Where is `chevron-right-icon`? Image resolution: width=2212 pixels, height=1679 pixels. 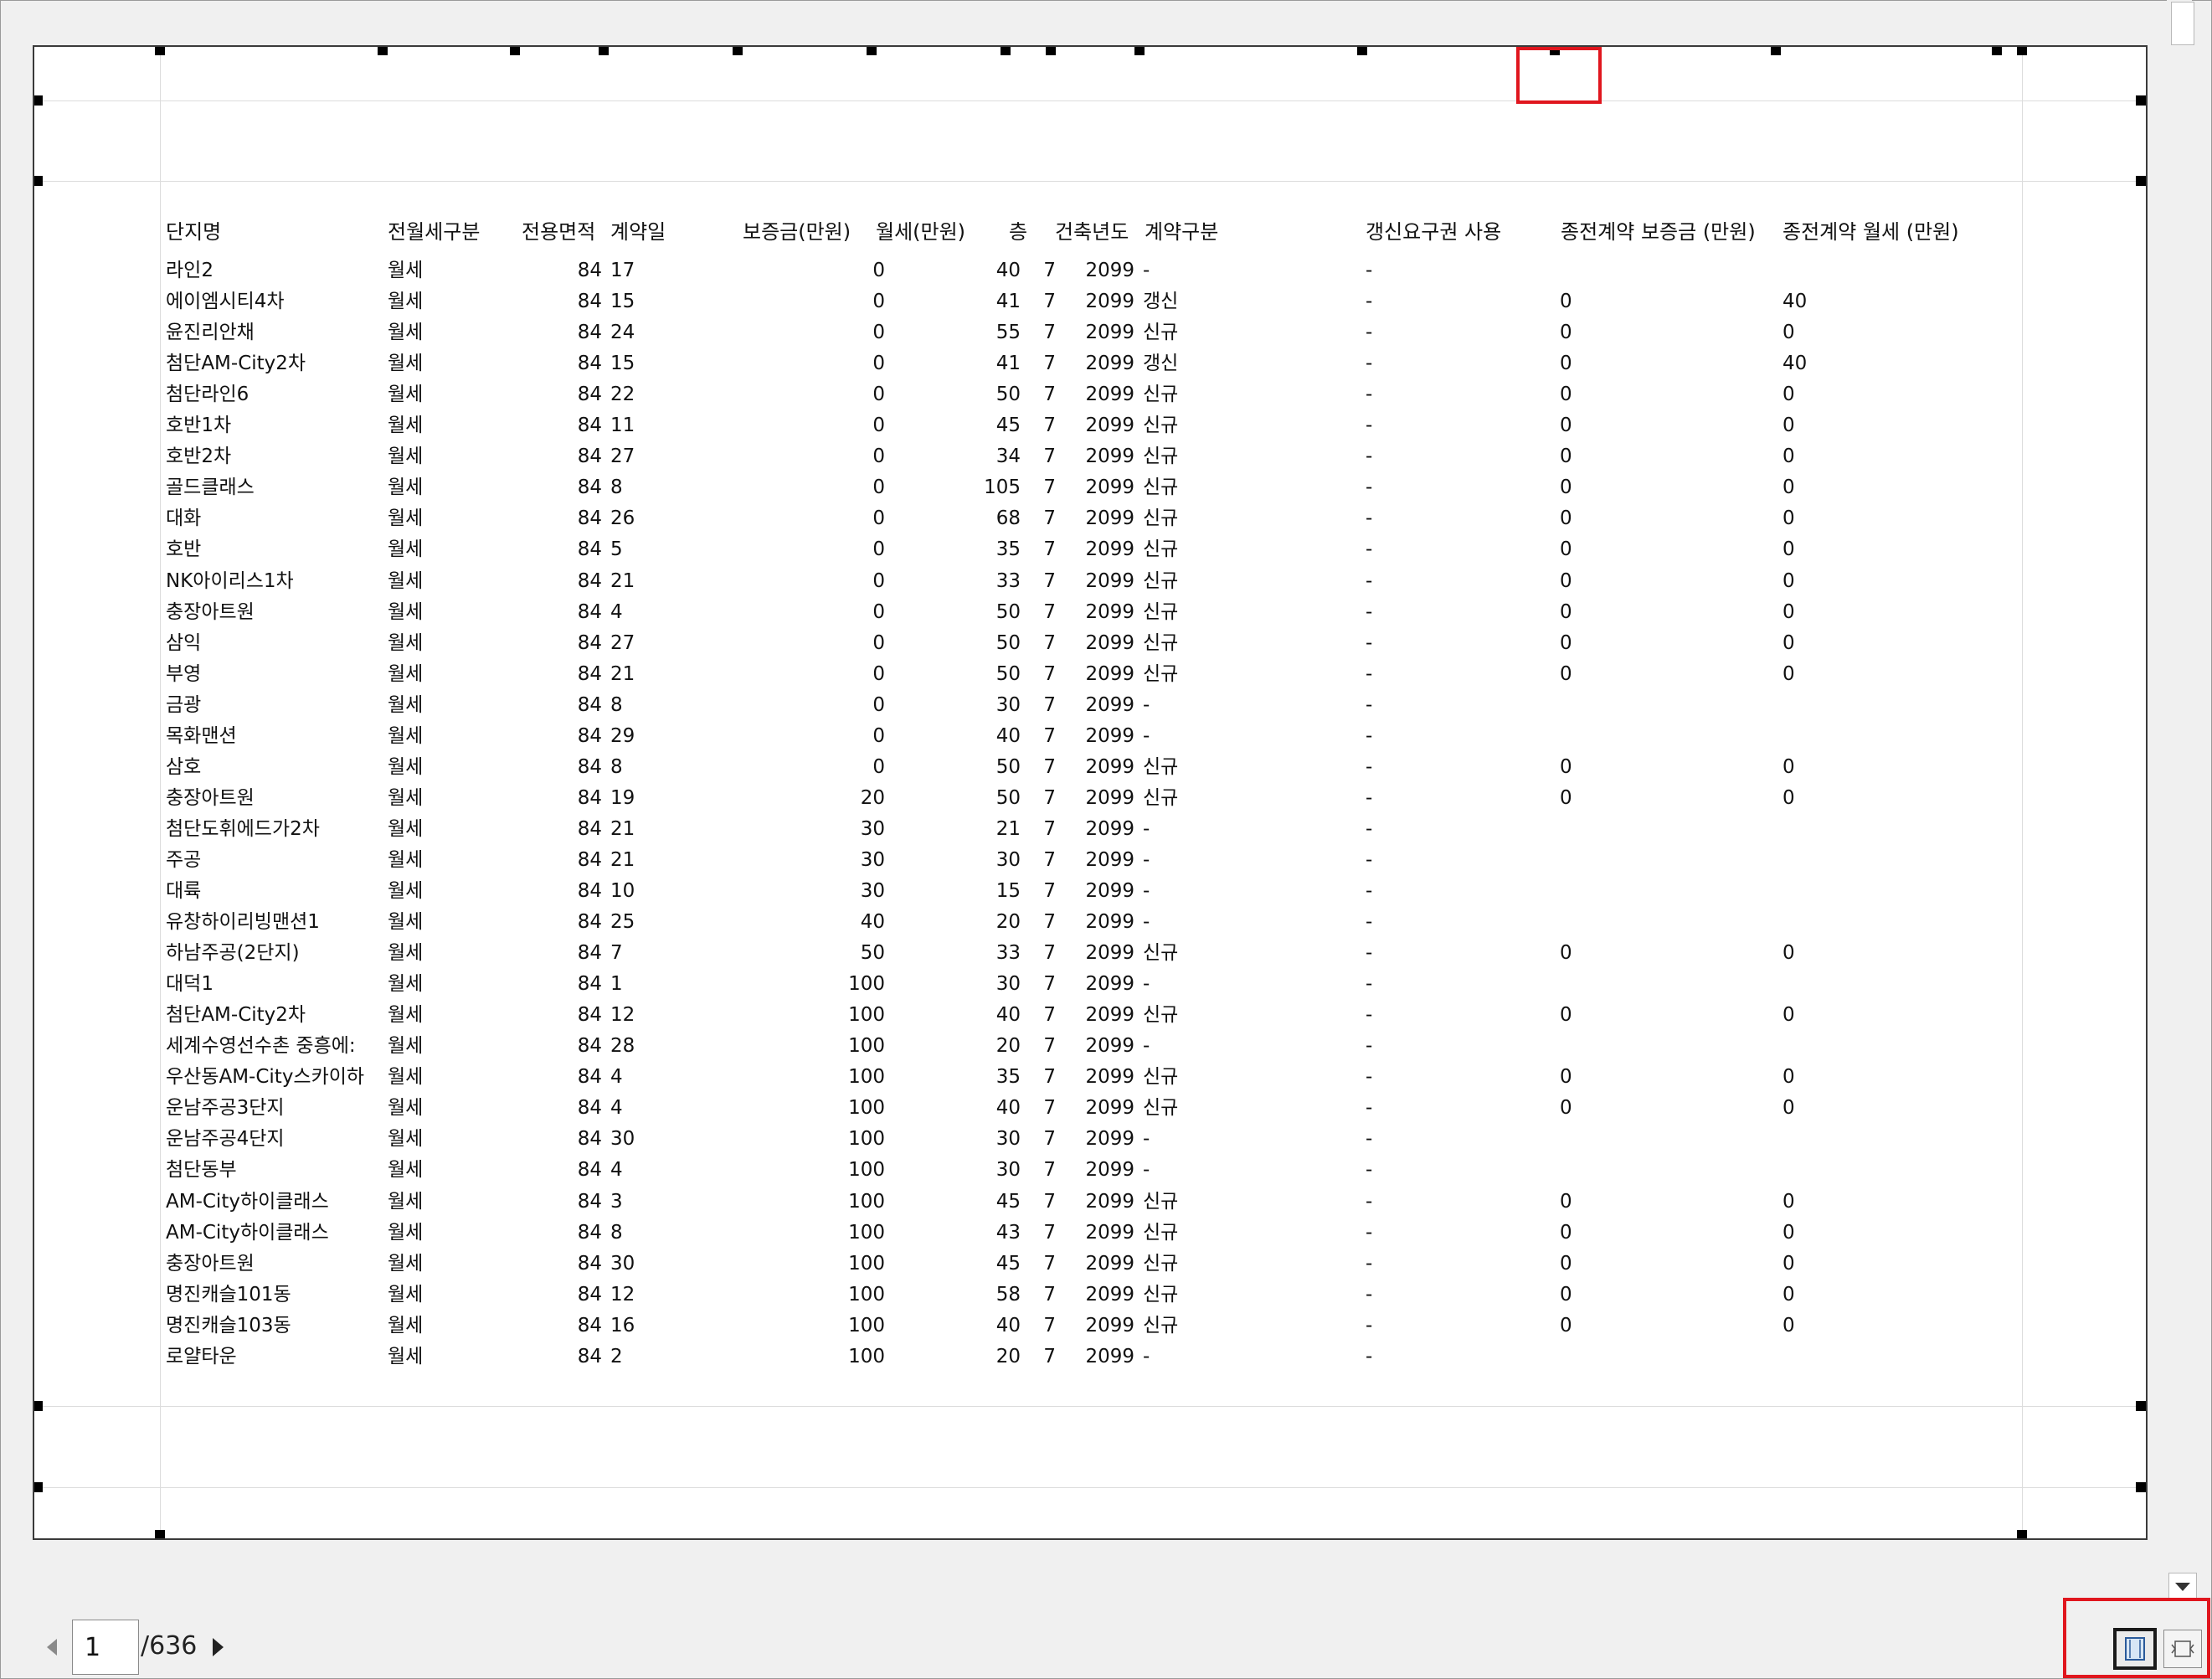 chevron-right-icon is located at coordinates (218, 1647).